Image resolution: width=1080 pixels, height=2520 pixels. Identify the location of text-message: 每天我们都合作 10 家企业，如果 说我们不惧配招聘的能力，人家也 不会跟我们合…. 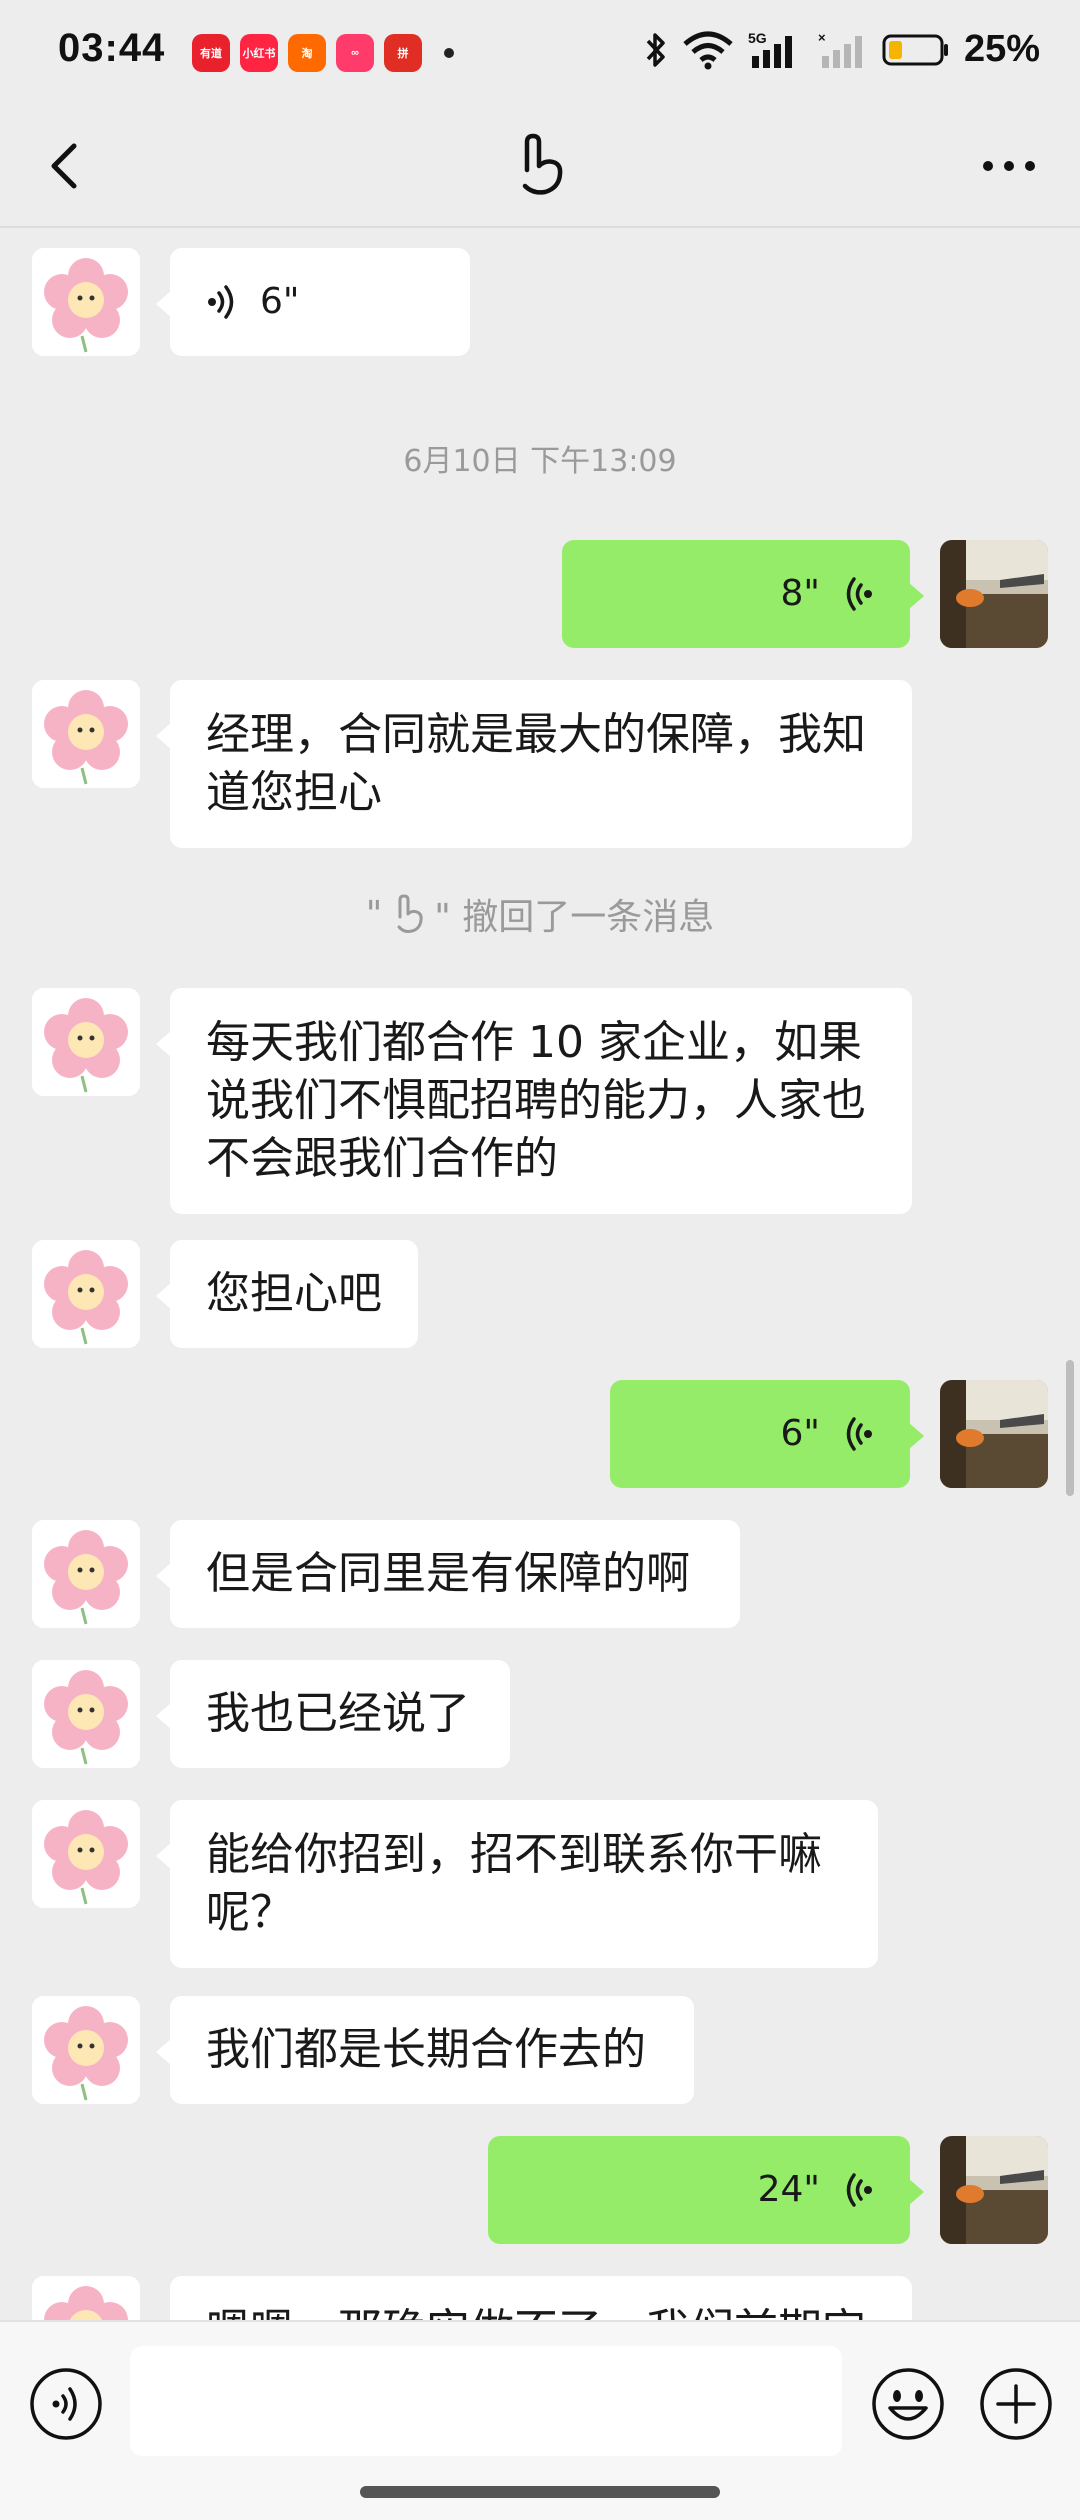
(534, 1101).